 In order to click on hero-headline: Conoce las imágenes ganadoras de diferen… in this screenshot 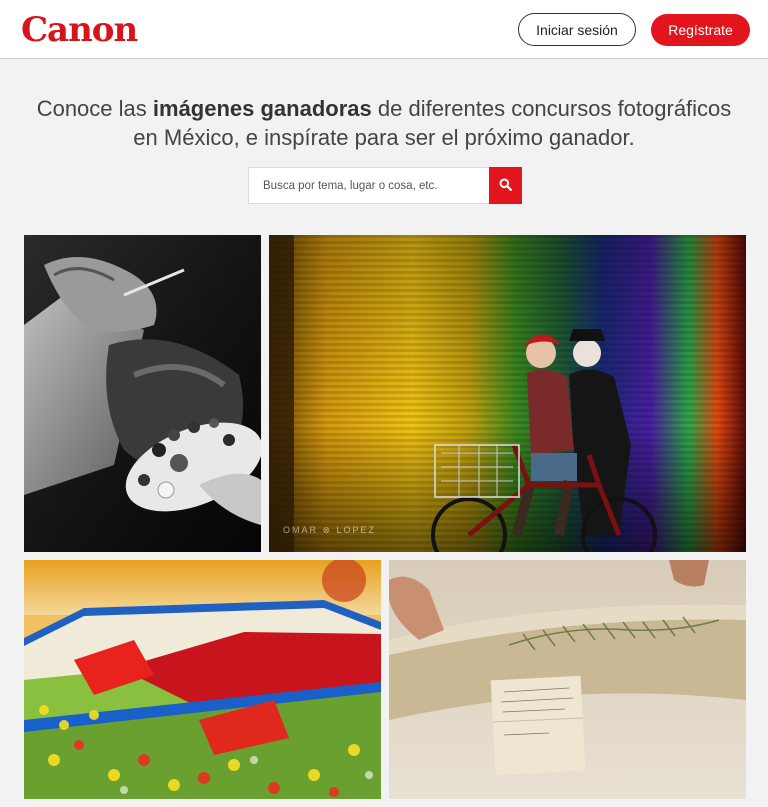, I will do `click(384, 123)`.